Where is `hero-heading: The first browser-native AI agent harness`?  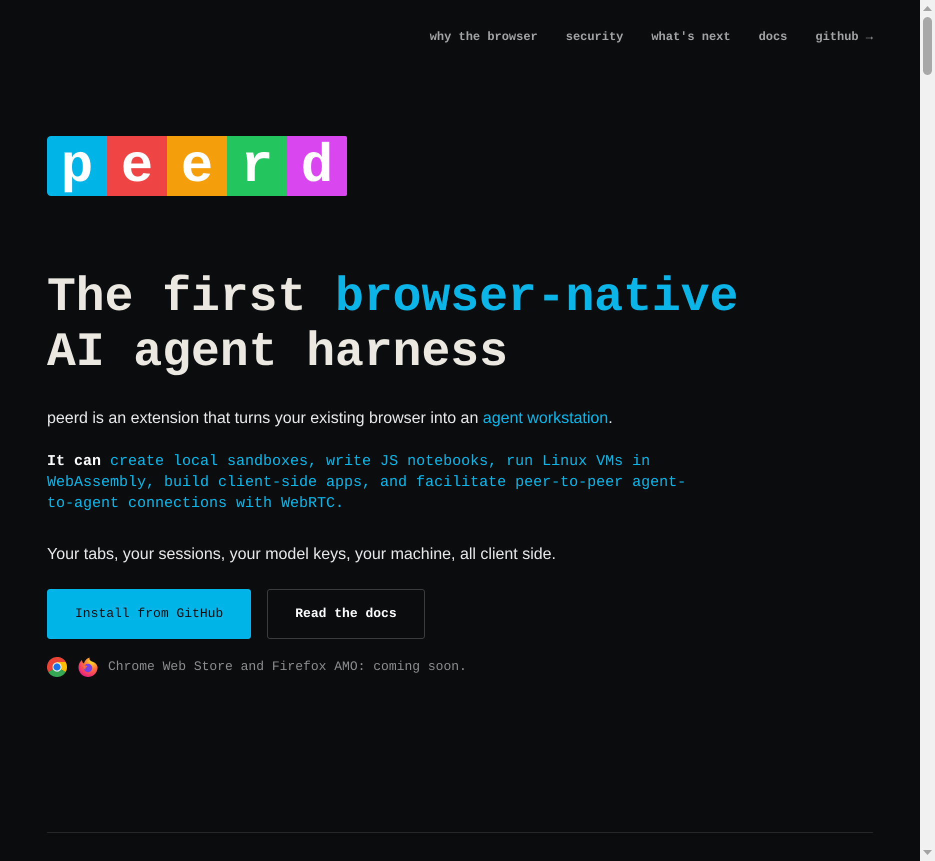 hero-heading: The first browser-native AI agent harness is located at coordinates (393, 326).